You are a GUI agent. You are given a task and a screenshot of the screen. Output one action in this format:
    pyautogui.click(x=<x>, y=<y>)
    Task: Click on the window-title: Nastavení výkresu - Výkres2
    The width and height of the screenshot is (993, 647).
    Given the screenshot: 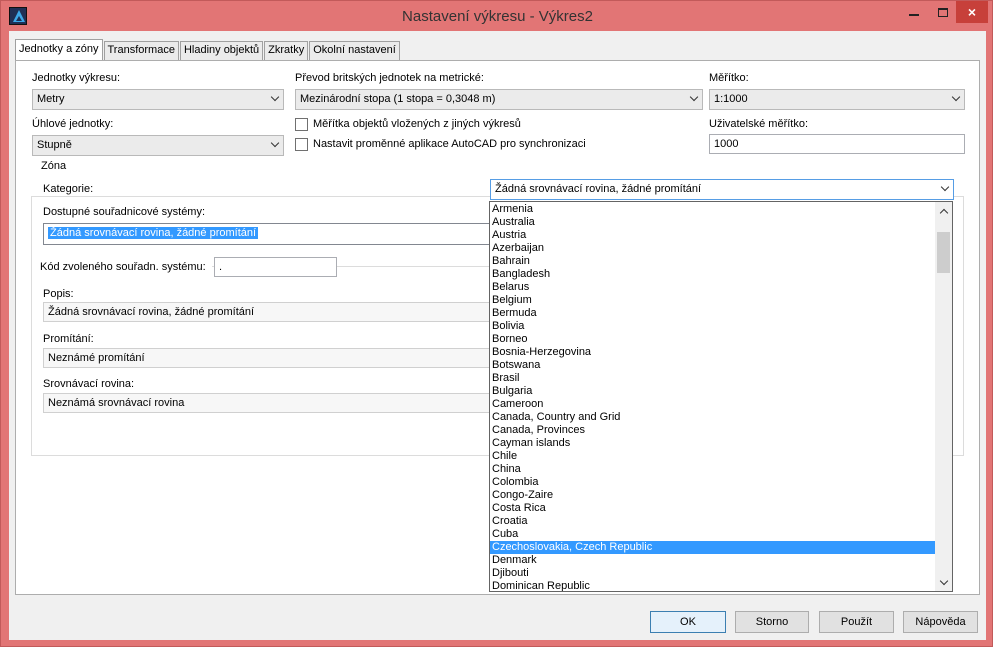 What is the action you would take?
    pyautogui.click(x=497, y=16)
    